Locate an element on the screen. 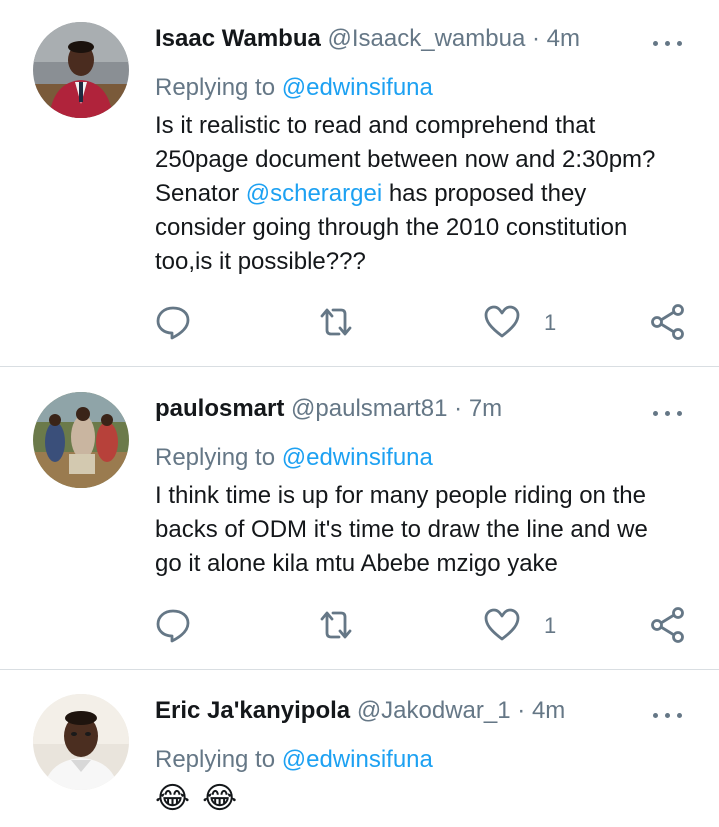 The height and width of the screenshot is (827, 719). mention-link: @scherargei is located at coordinates (314, 193).